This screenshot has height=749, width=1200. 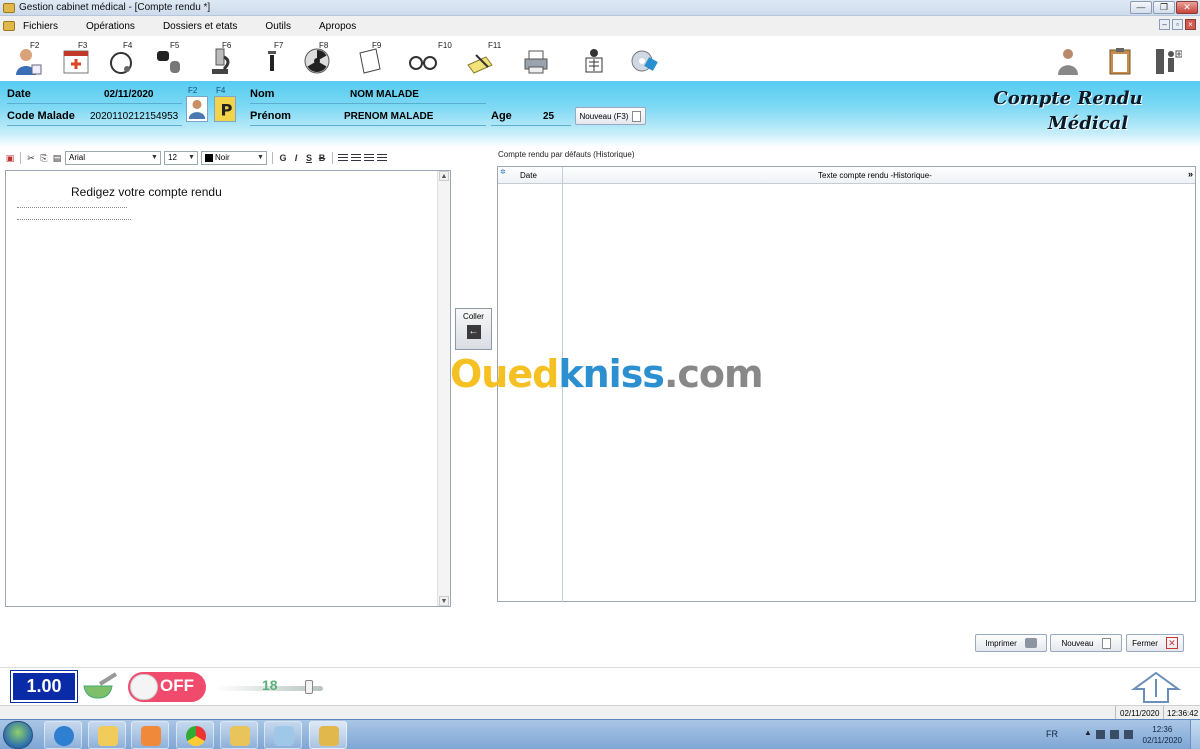 I want to click on font-color-select: Noir ▼, so click(x=234, y=158).